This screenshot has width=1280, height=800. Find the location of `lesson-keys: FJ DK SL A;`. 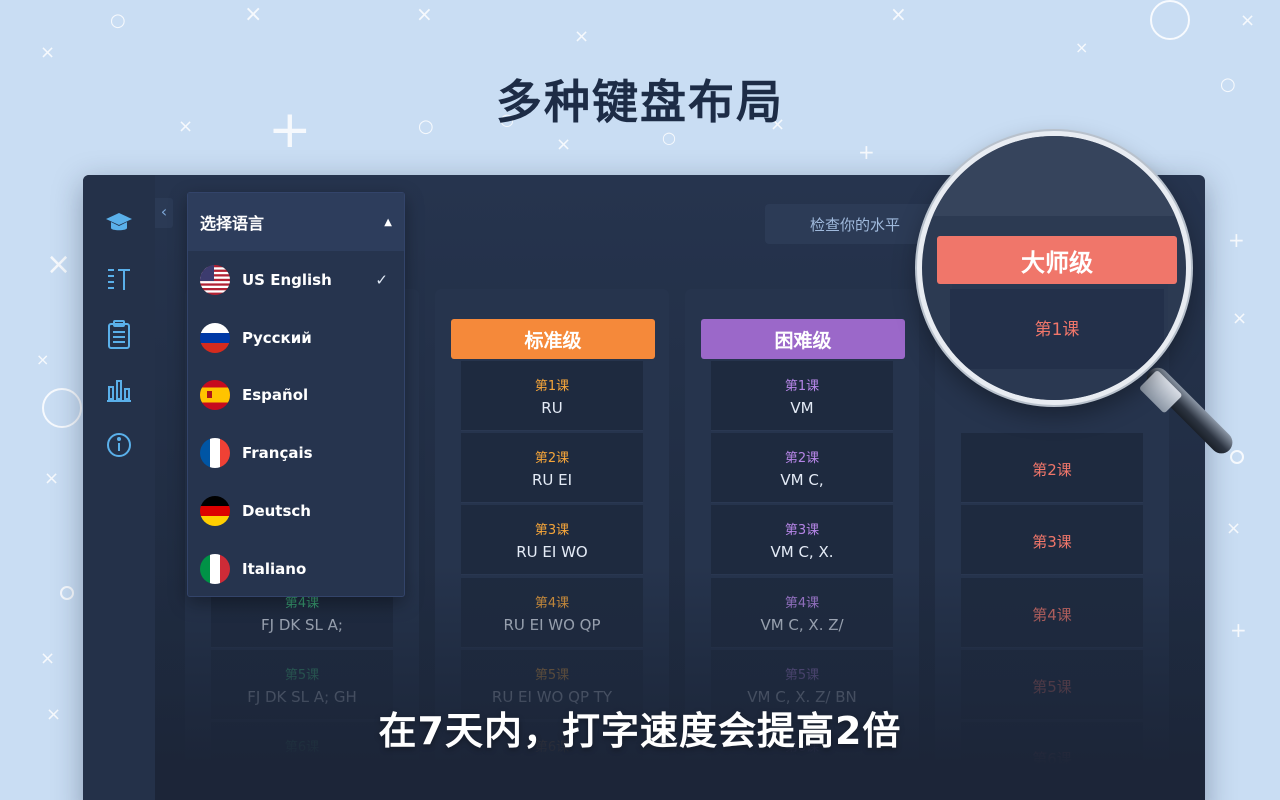

lesson-keys: FJ DK SL A; is located at coordinates (302, 625).